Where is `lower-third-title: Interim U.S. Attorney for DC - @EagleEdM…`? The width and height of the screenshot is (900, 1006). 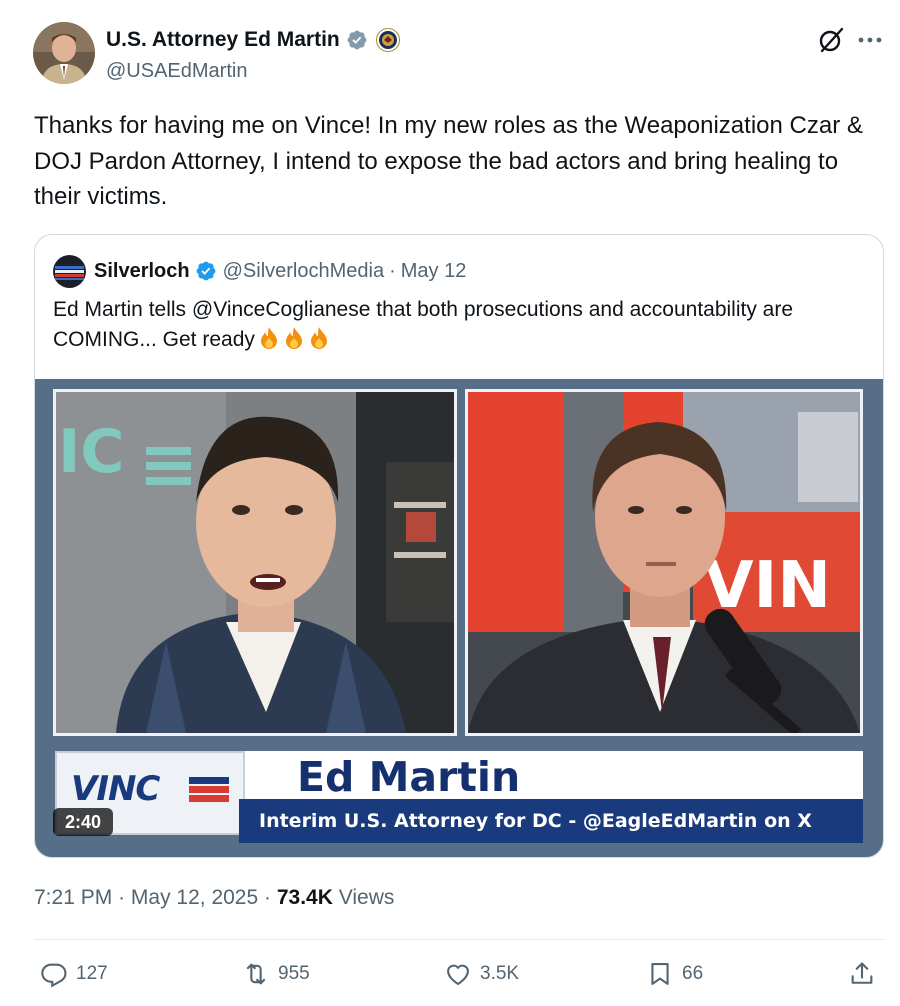
lower-third-title: Interim U.S. Attorney for DC - @EagleEdM… is located at coordinates (535, 821).